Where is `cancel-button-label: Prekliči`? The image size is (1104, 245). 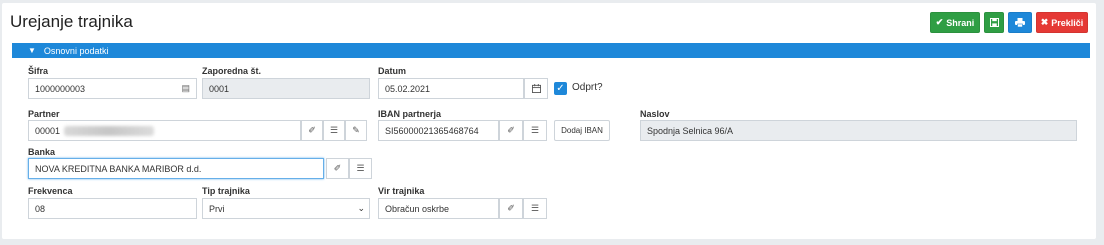
cancel-button-label: Prekliči is located at coordinates (1067, 22).